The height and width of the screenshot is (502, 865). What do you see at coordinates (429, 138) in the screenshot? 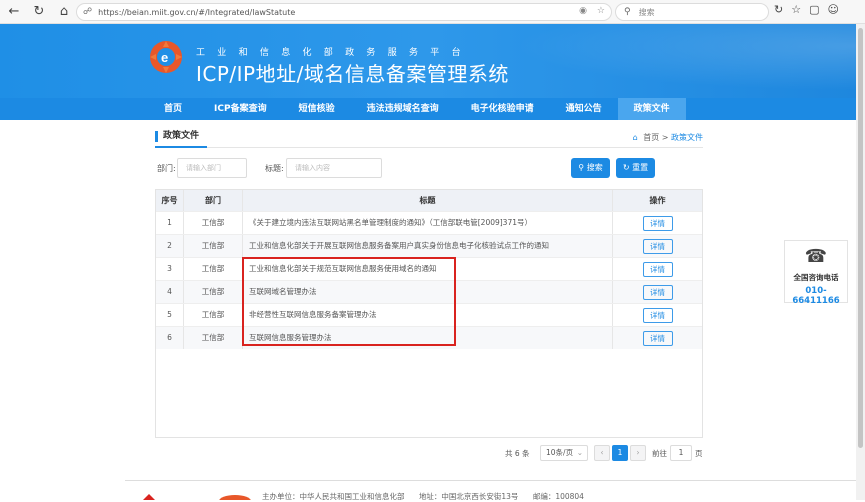
I see `section-header: 政策文件 ⌂ 首页 > 政策文件` at bounding box center [429, 138].